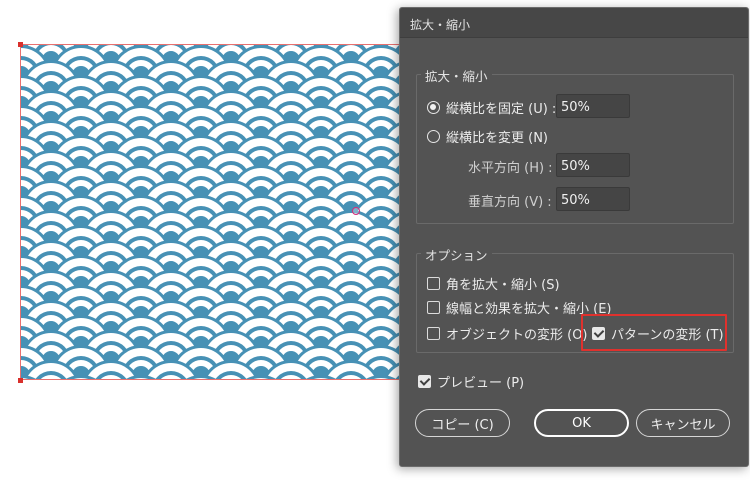 This screenshot has width=750, height=480. Describe the element at coordinates (433, 307) in the screenshot. I see `scale-strokes-checkbox` at that location.